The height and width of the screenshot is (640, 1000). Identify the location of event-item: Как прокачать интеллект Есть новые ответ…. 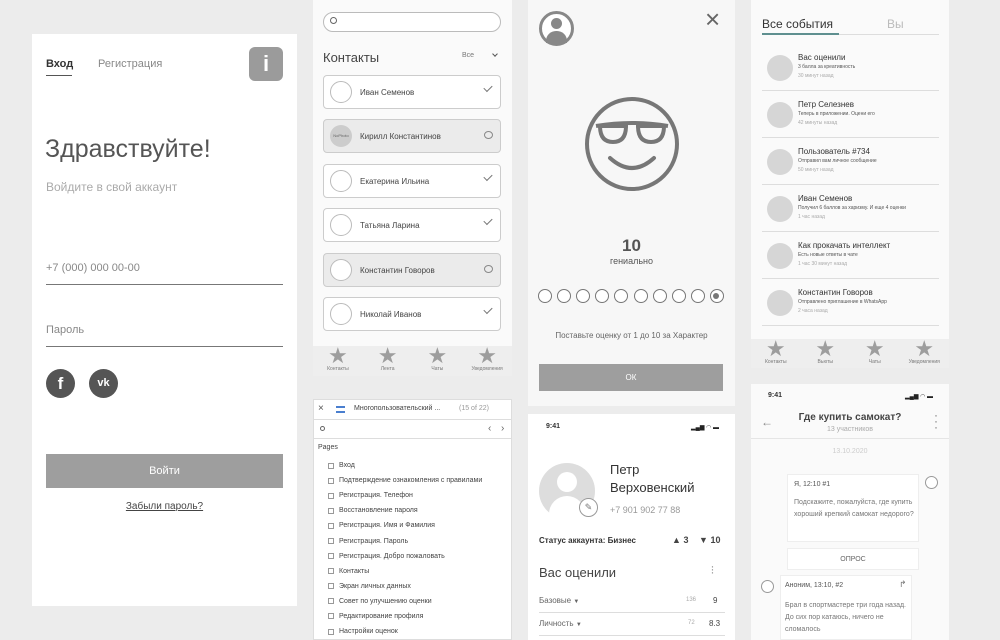
(850, 255).